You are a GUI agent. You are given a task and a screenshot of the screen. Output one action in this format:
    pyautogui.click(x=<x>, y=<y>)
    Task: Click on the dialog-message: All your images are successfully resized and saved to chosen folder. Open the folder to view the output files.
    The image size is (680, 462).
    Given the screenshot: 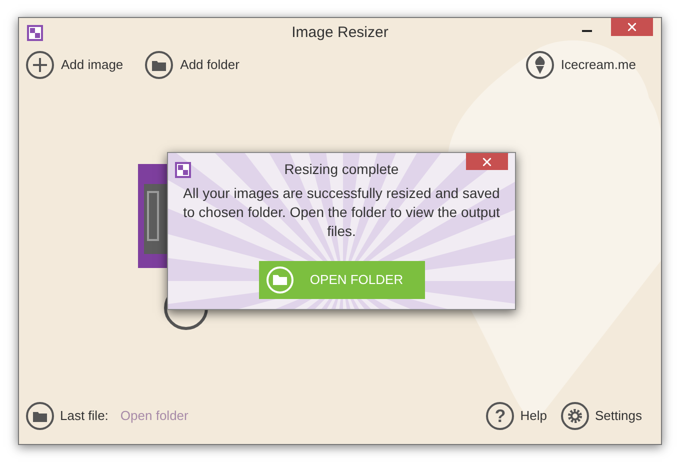 What is the action you would take?
    pyautogui.click(x=341, y=212)
    